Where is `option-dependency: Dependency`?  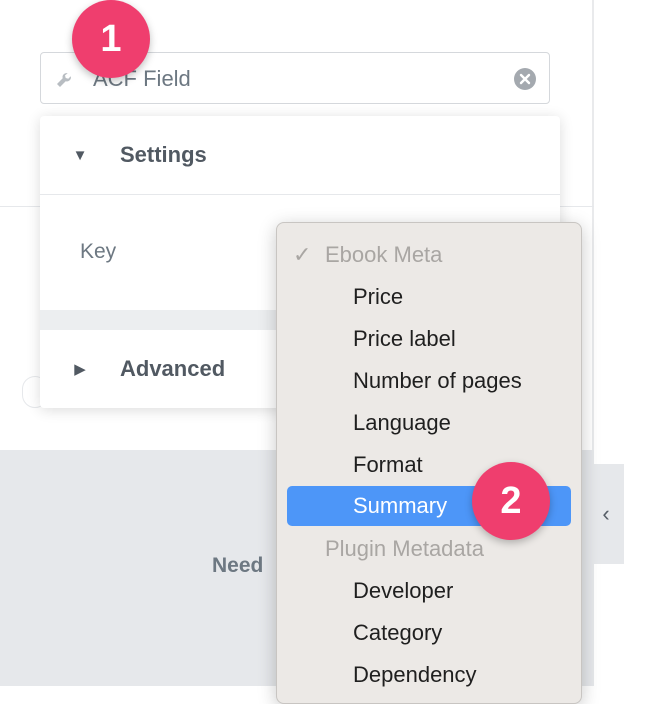 option-dependency: Dependency is located at coordinates (429, 675).